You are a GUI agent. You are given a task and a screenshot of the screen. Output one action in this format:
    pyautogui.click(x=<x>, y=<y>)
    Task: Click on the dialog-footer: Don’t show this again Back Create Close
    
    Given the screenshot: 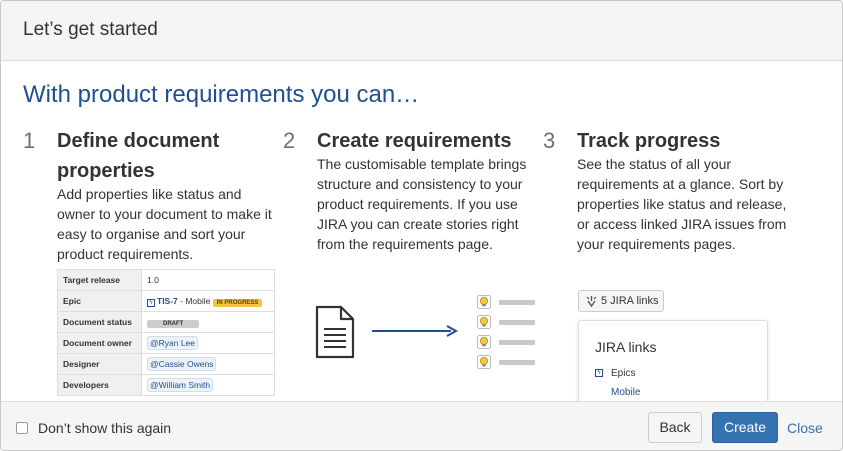 What is the action you would take?
    pyautogui.click(x=421, y=425)
    